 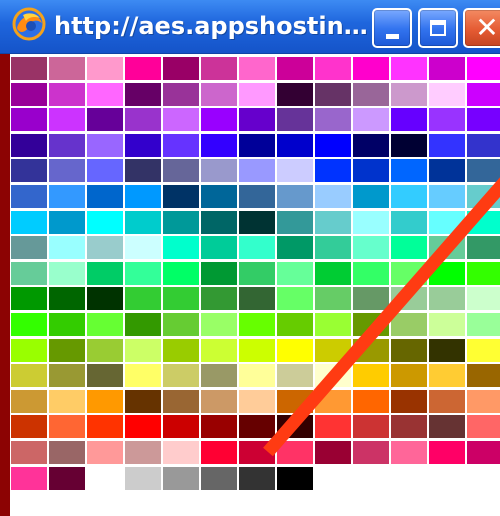 What do you see at coordinates (392, 28) in the screenshot?
I see `minimize-button` at bounding box center [392, 28].